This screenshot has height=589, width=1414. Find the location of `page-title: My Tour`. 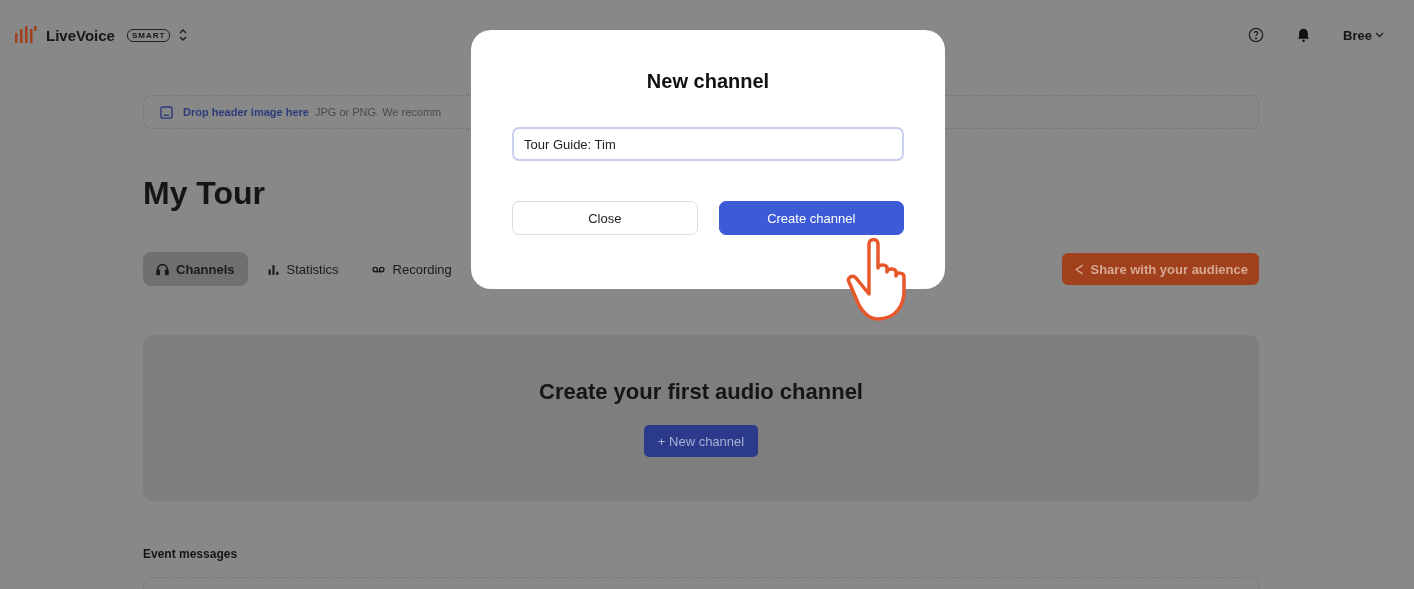

page-title: My Tour is located at coordinates (205, 193).